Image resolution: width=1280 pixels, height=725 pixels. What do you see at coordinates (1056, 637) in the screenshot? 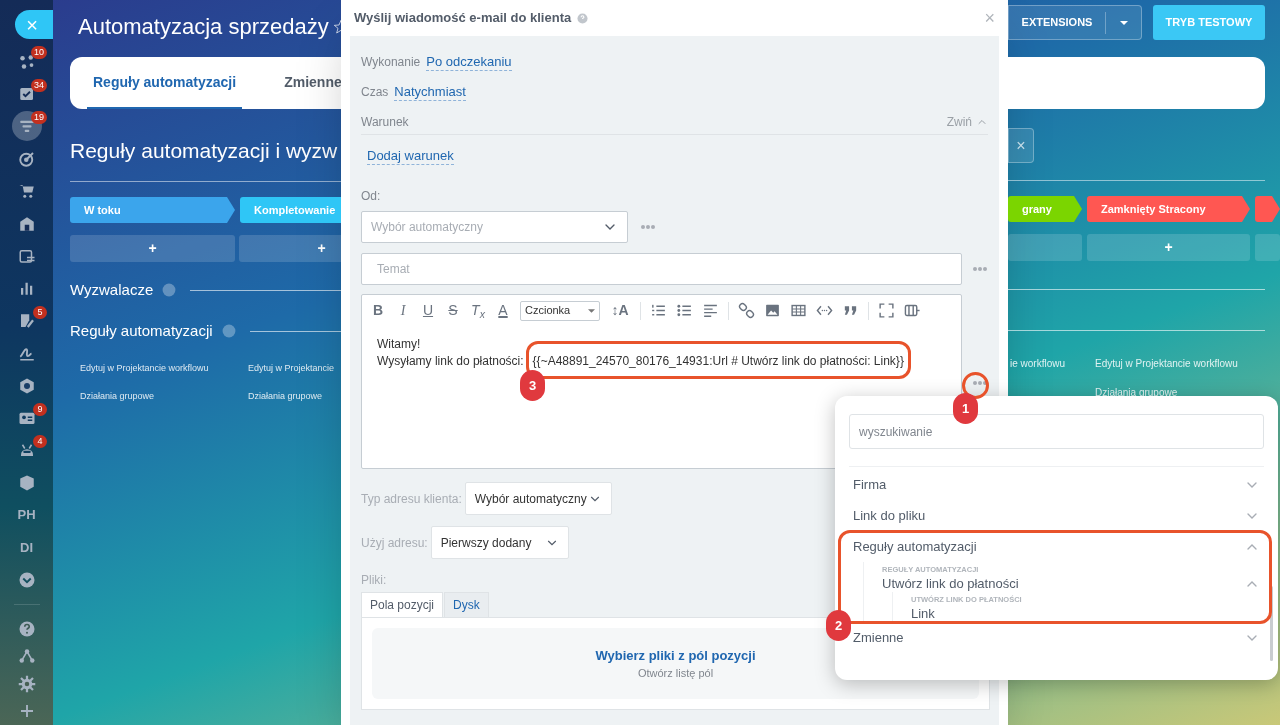
I see `tree-item: Zmienne` at bounding box center [1056, 637].